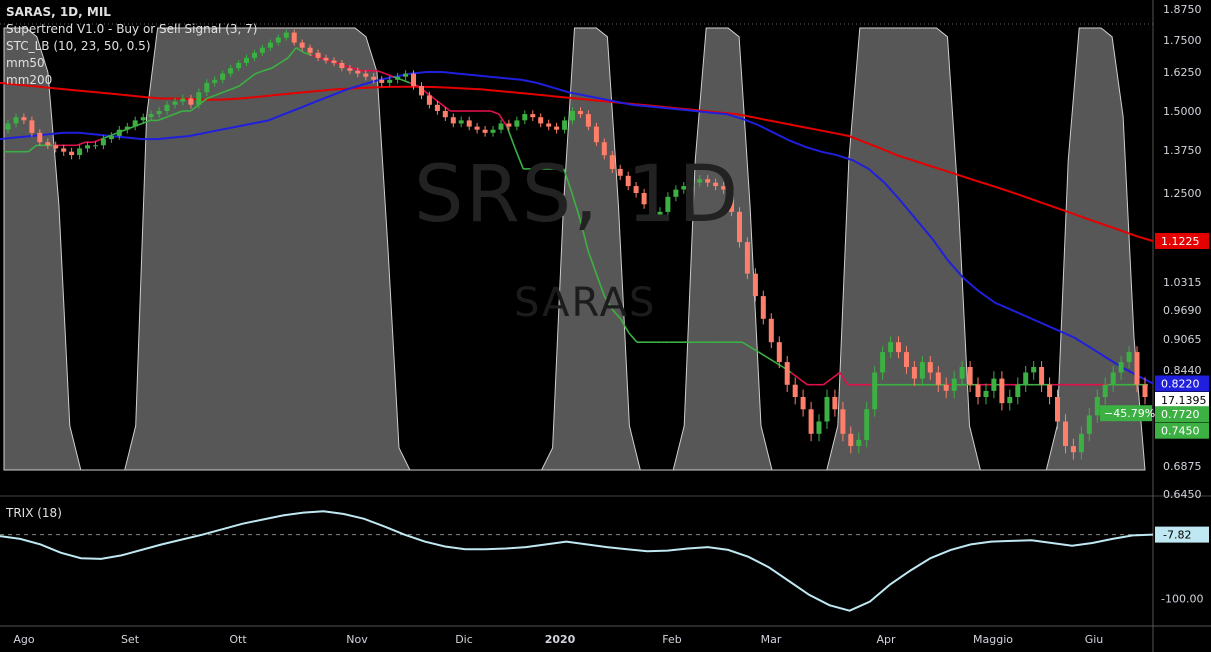  Describe the element at coordinates (1182, 598) in the screenshot. I see `trix-tick-label: -100.00` at that location.